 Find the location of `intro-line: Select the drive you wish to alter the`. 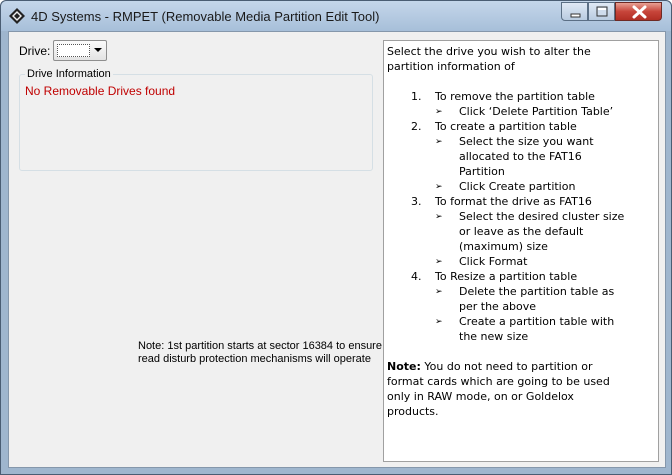

intro-line: Select the drive you wish to alter the is located at coordinates (489, 51).